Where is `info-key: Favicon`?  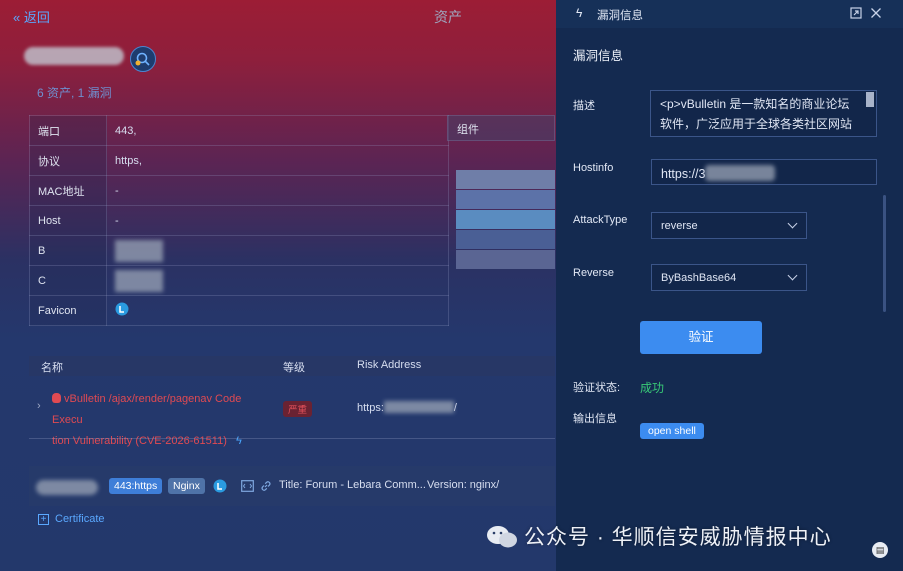
info-key: Favicon is located at coordinates (68, 310).